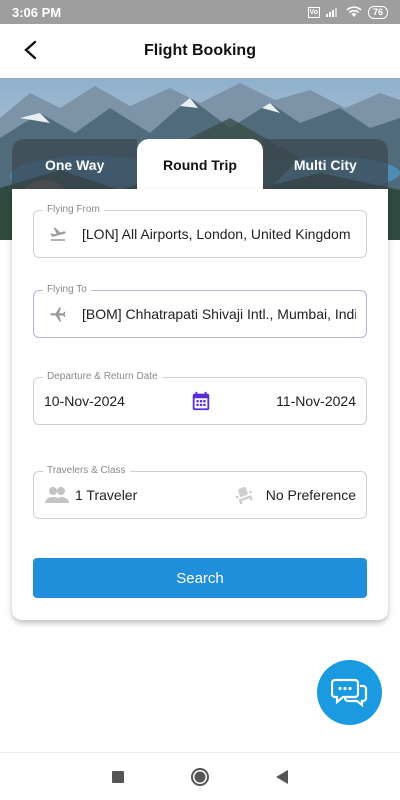  I want to click on airplane-landing-icon, so click(58, 314).